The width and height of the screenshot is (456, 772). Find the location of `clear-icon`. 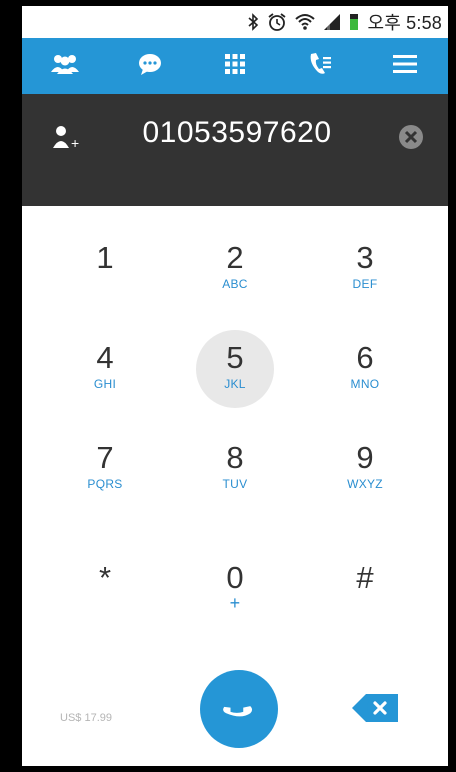

clear-icon is located at coordinates (411, 137).